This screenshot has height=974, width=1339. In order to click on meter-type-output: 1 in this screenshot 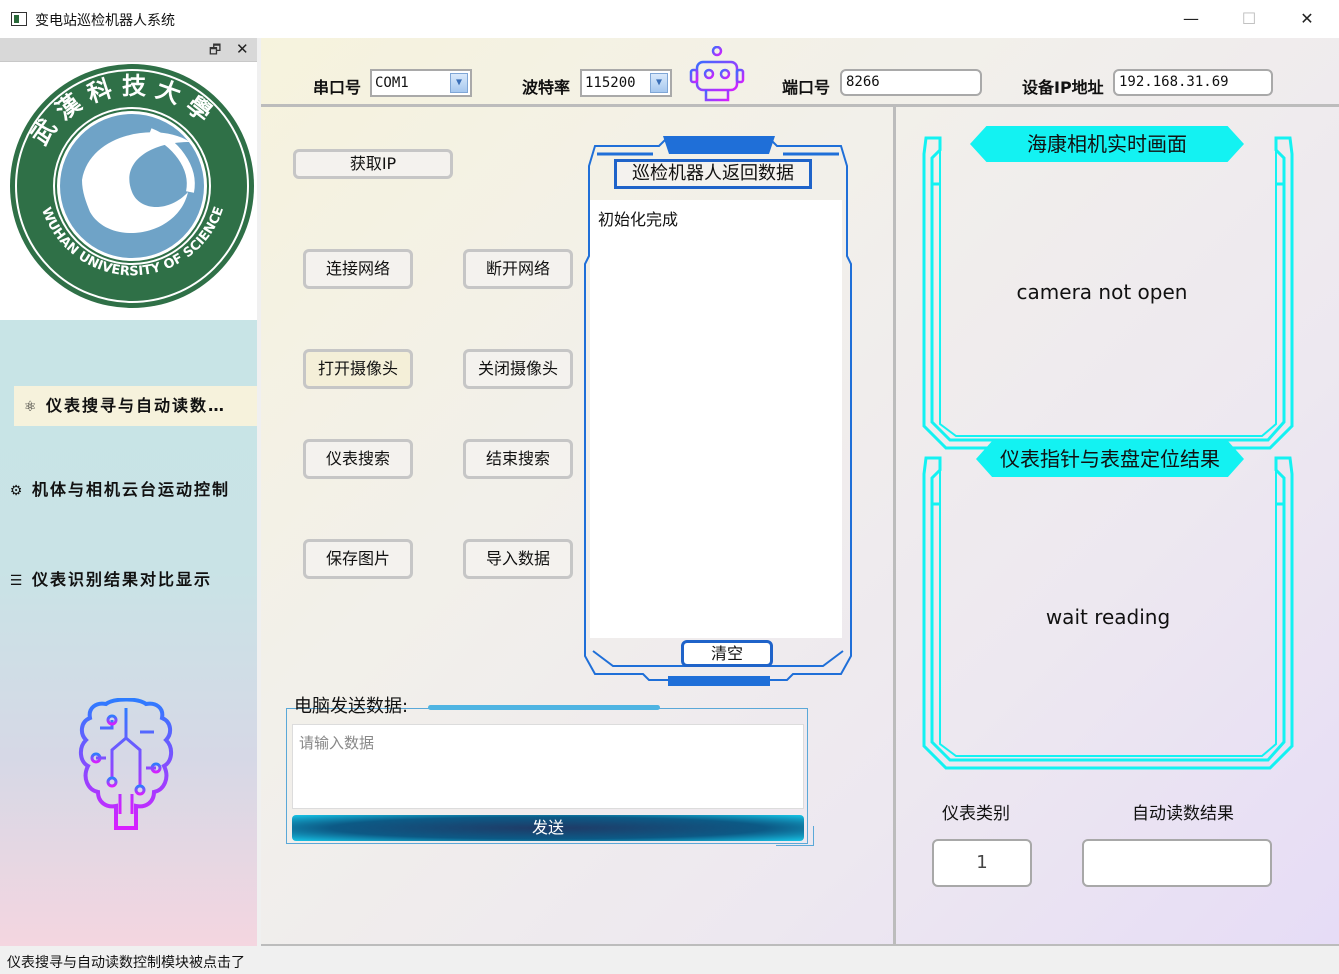, I will do `click(982, 863)`.